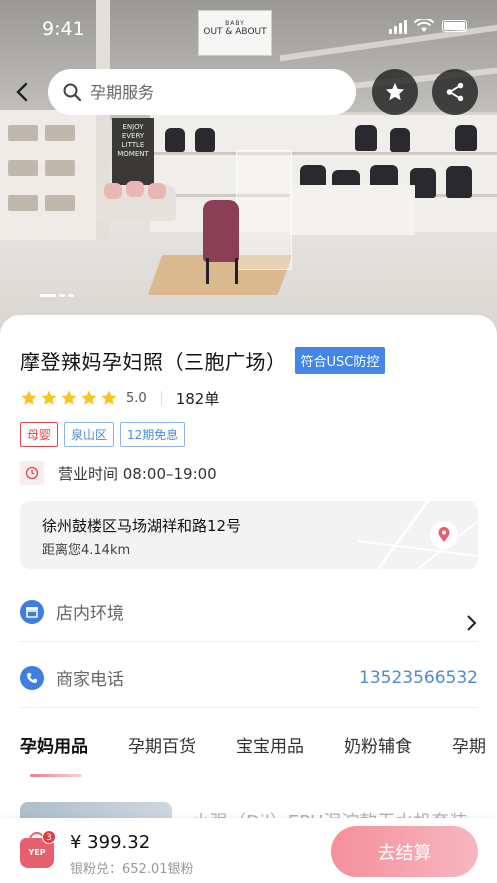  What do you see at coordinates (444, 535) in the screenshot?
I see `location-pin-icon` at bounding box center [444, 535].